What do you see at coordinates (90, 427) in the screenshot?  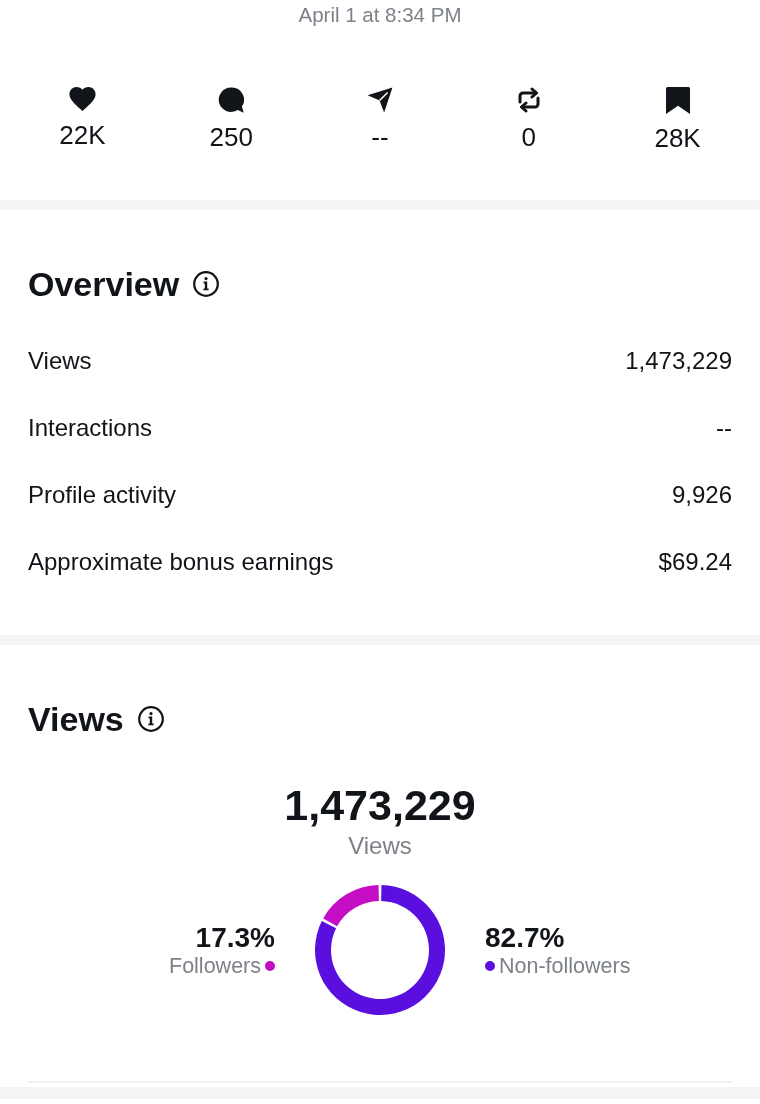 I see `metric-label: Interactions` at bounding box center [90, 427].